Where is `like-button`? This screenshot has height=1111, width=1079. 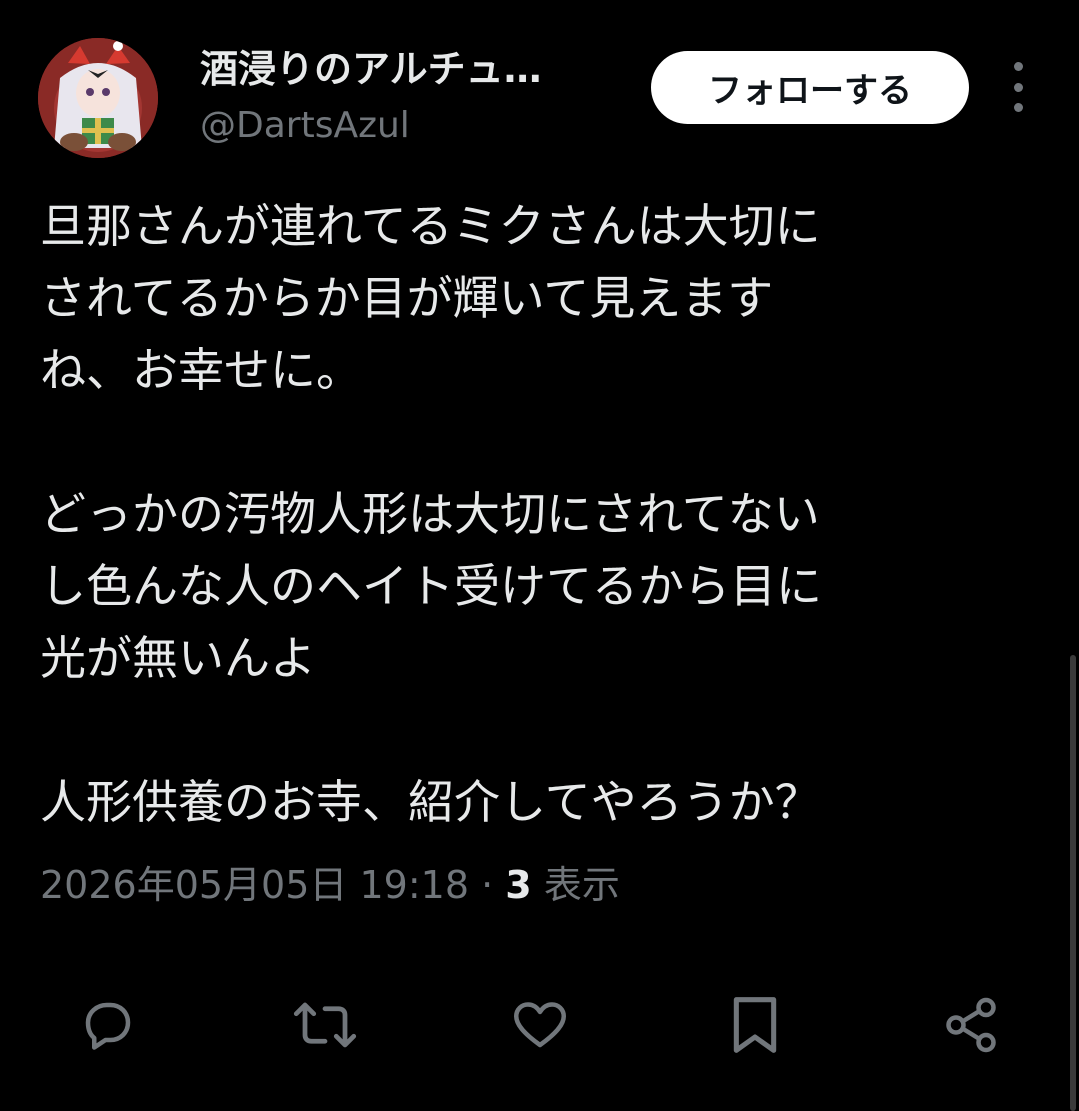
like-button is located at coordinates (540, 1025).